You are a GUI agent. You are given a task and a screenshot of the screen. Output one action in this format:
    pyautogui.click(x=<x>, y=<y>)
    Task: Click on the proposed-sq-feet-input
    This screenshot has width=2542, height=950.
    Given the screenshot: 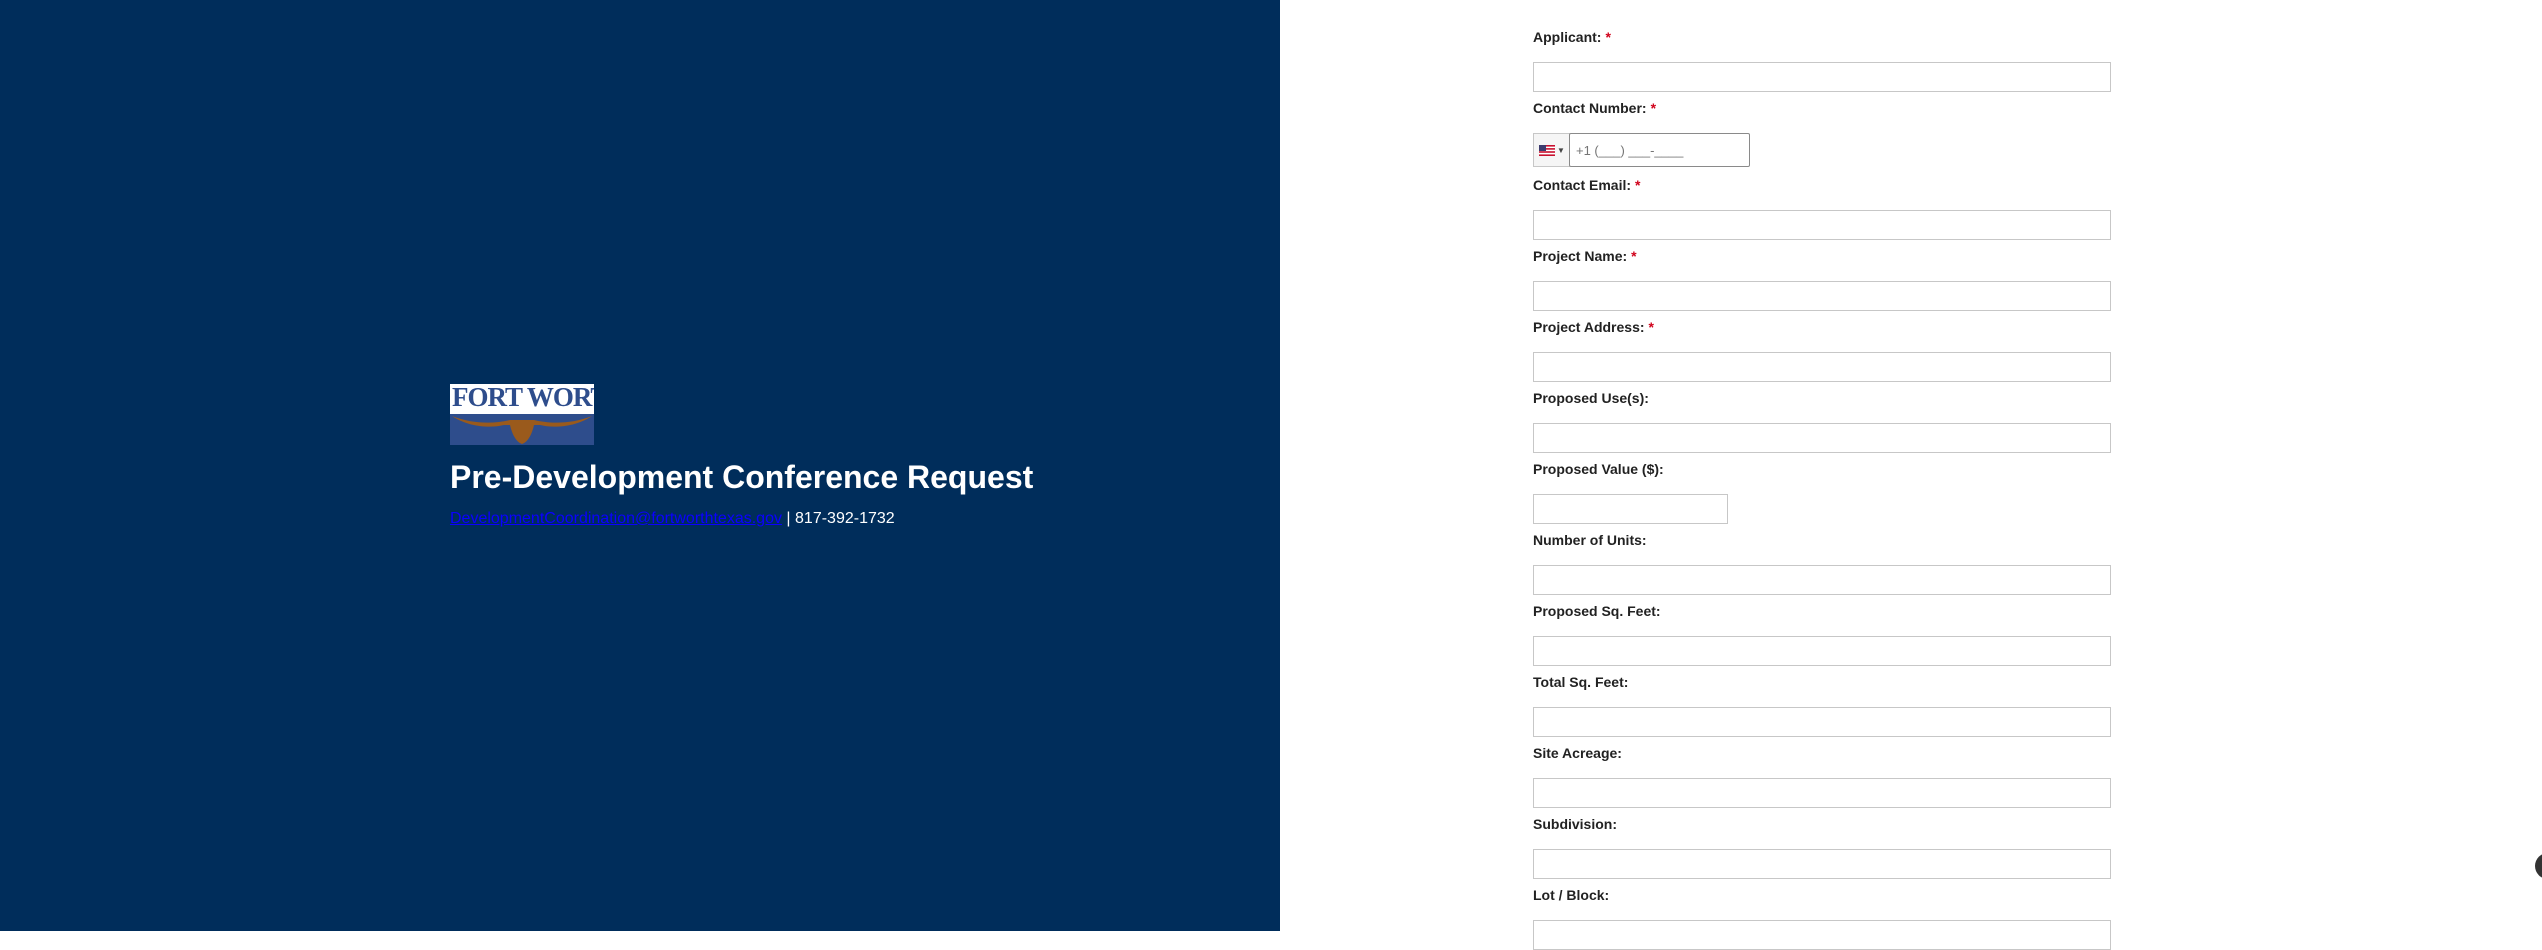 What is the action you would take?
    pyautogui.click(x=1822, y=651)
    